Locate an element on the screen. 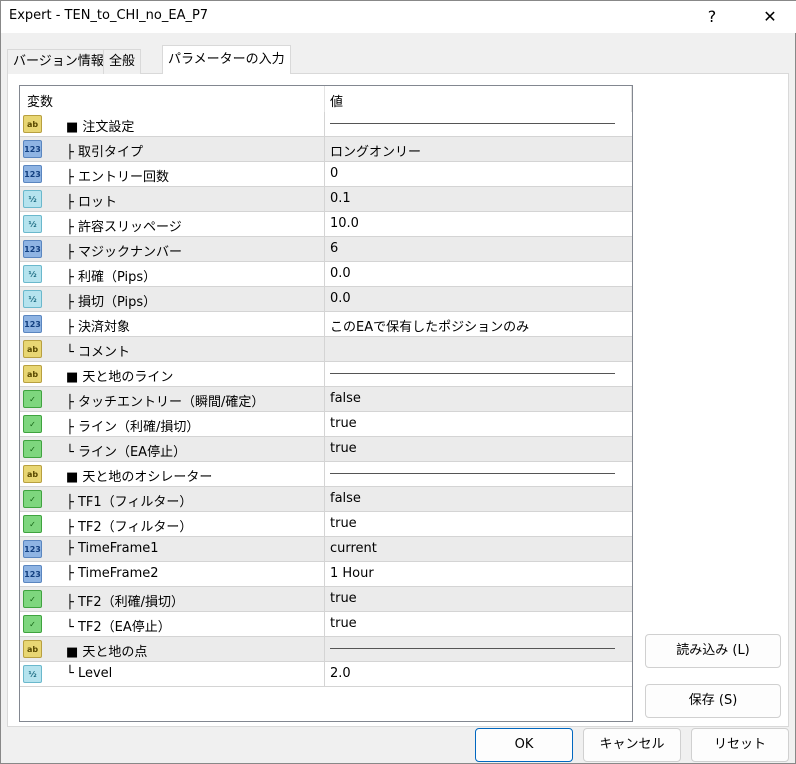  table-row: ✓ ├ ライン（利確/損切） true is located at coordinates (326, 424).